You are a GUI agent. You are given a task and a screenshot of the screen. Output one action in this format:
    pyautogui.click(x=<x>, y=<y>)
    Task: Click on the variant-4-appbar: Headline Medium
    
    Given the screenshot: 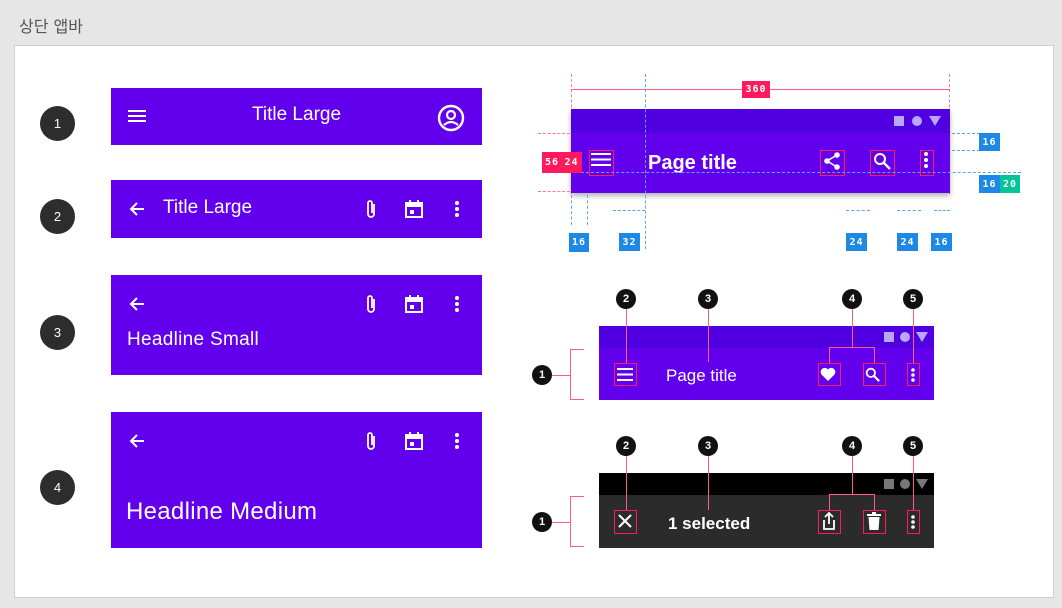 What is the action you would take?
    pyautogui.click(x=296, y=480)
    